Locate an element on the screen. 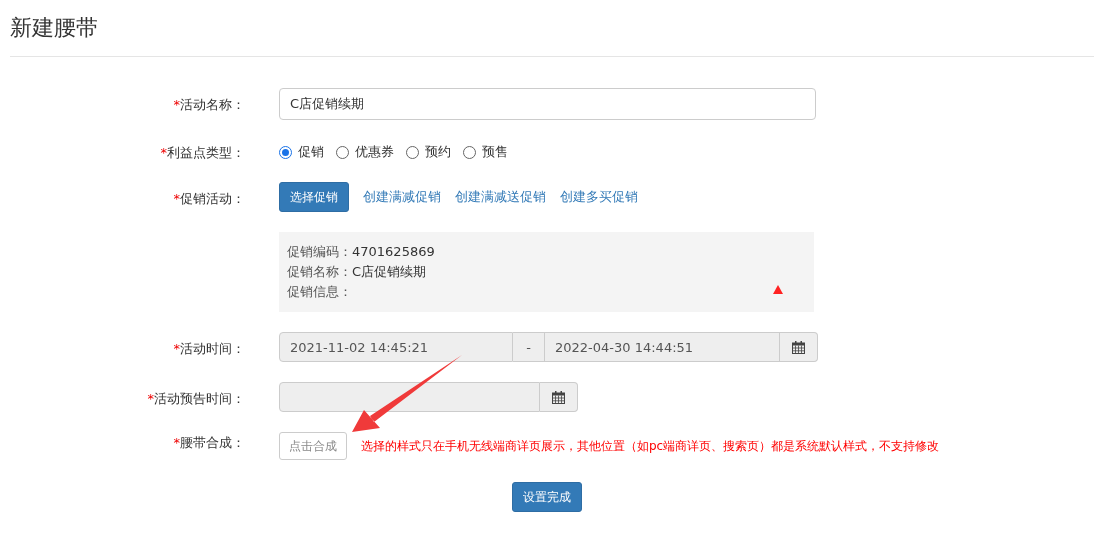  radio-label: 预售 is located at coordinates (495, 152).